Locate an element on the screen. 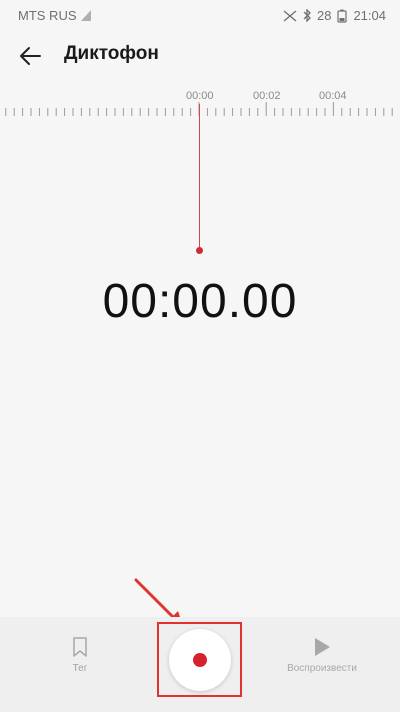  back-button is located at coordinates (30, 56).